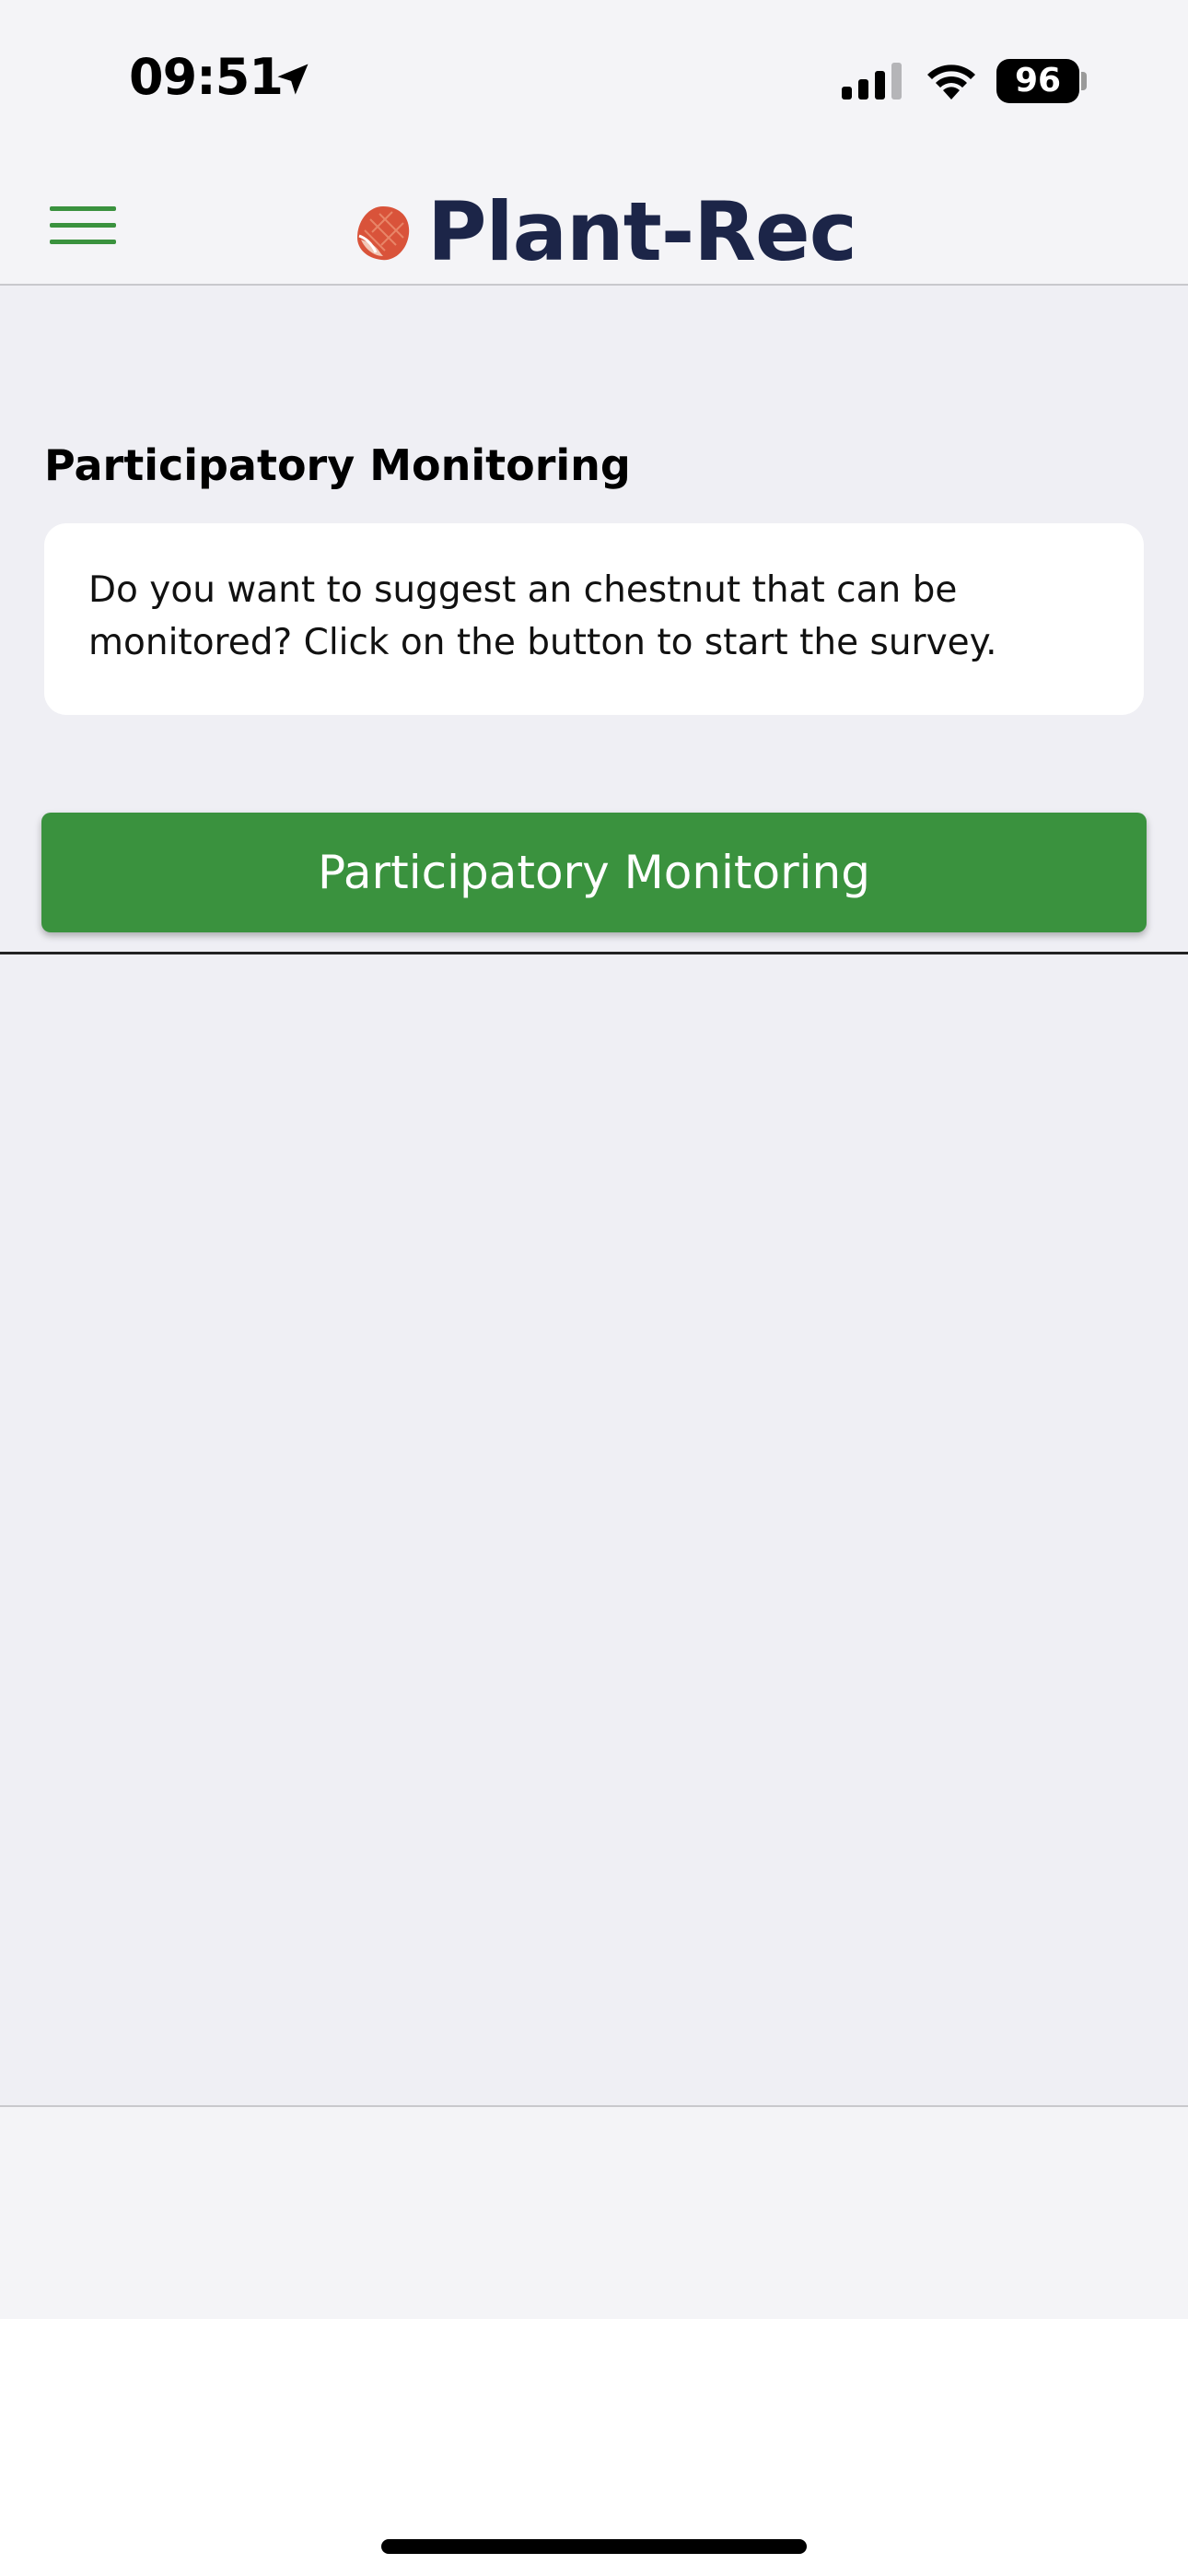 The width and height of the screenshot is (1188, 2576). Describe the element at coordinates (1084, 81) in the screenshot. I see `battery-cap` at that location.